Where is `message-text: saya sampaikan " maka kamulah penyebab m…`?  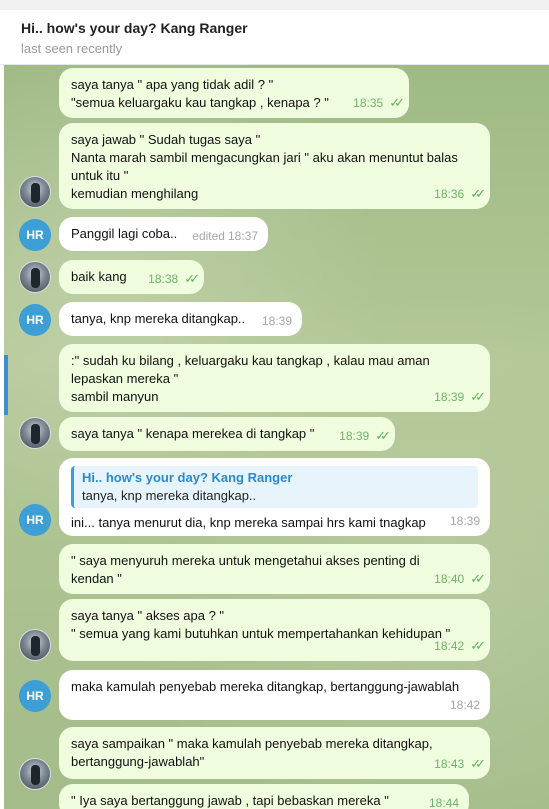
message-text: saya sampaikan " maka kamulah penyebab m… is located at coordinates (252, 743).